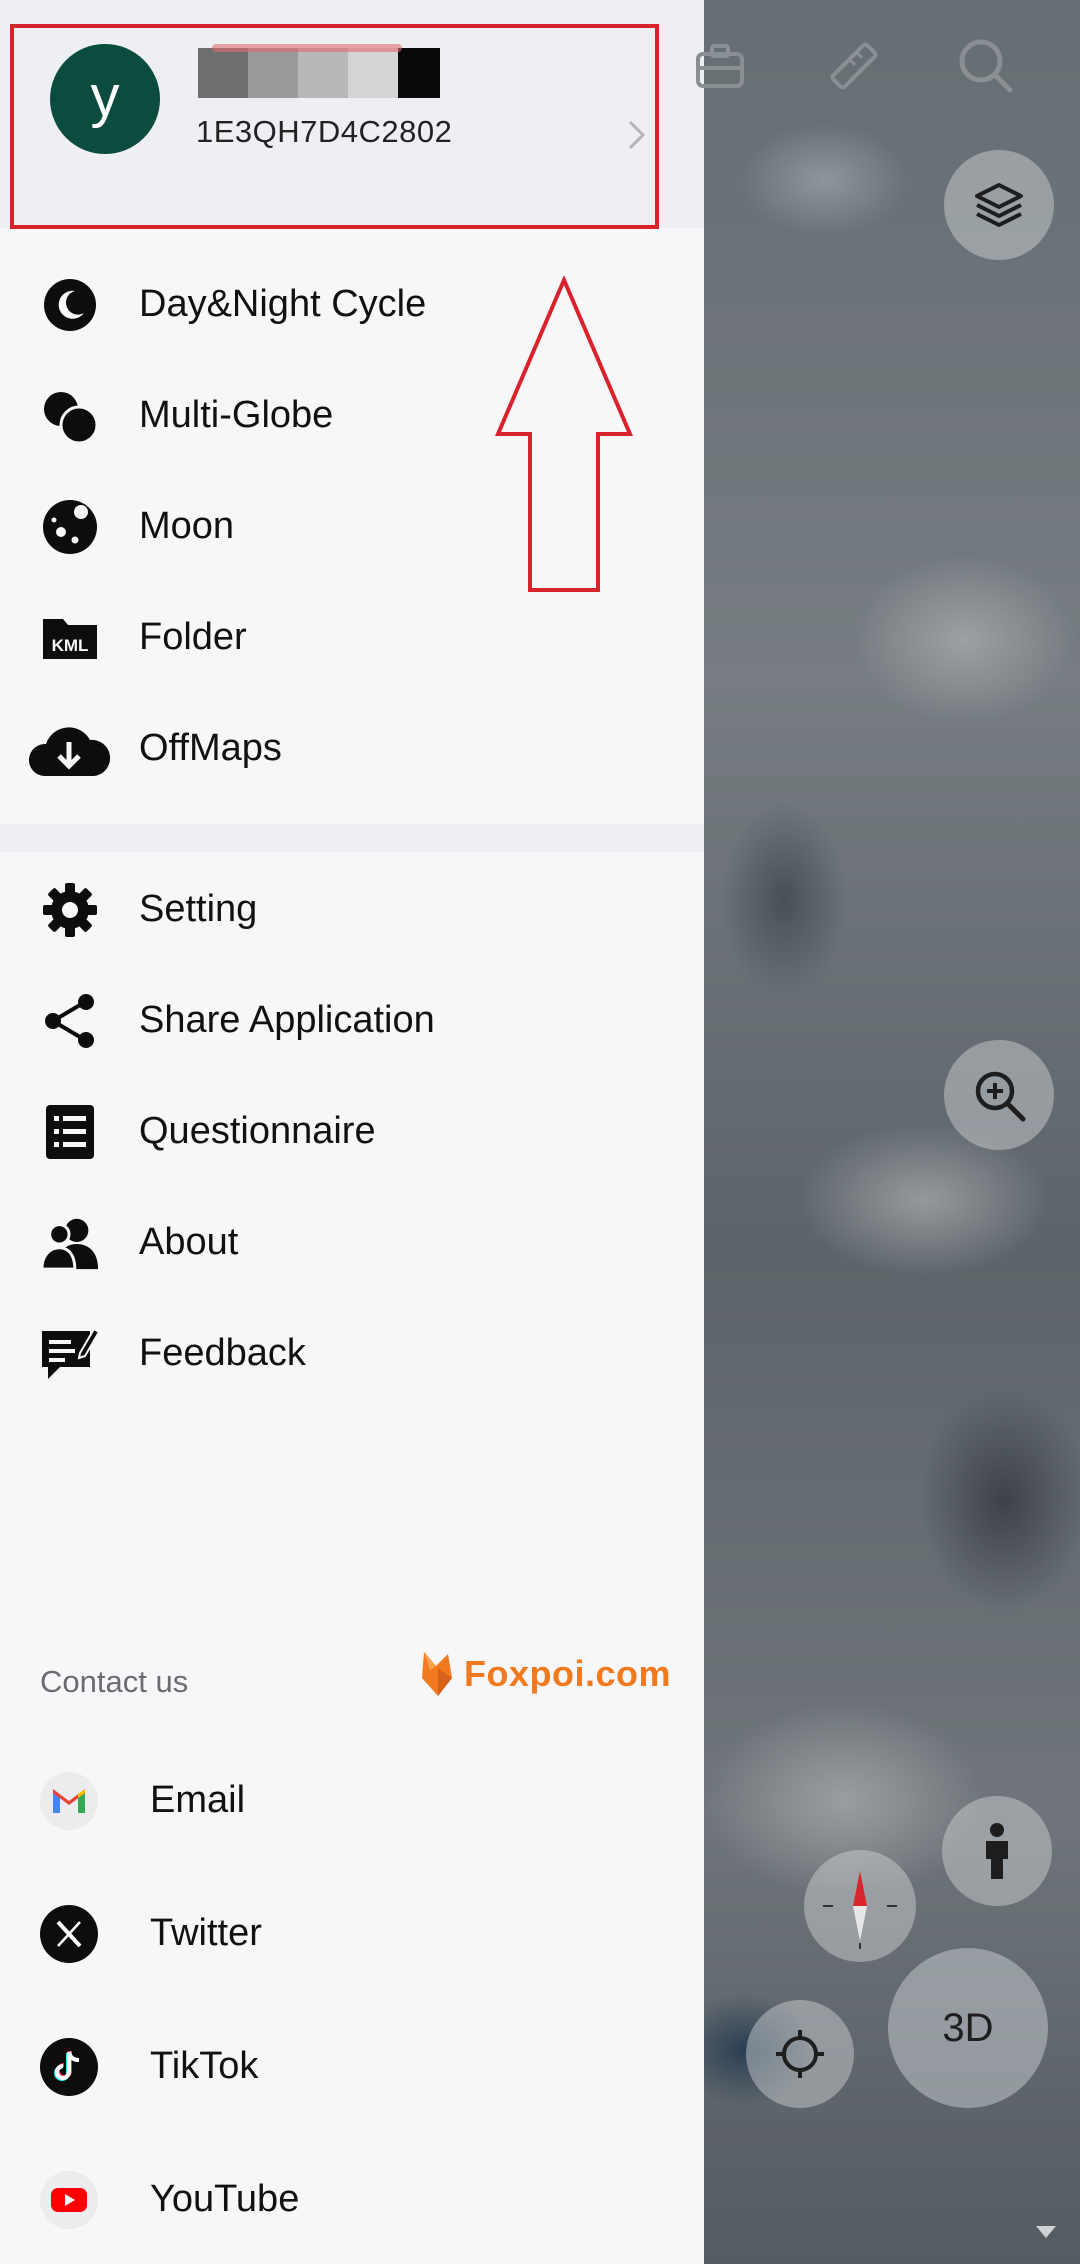 Image resolution: width=1080 pixels, height=2264 pixels. I want to click on menu-item-label: Folder, so click(193, 637).